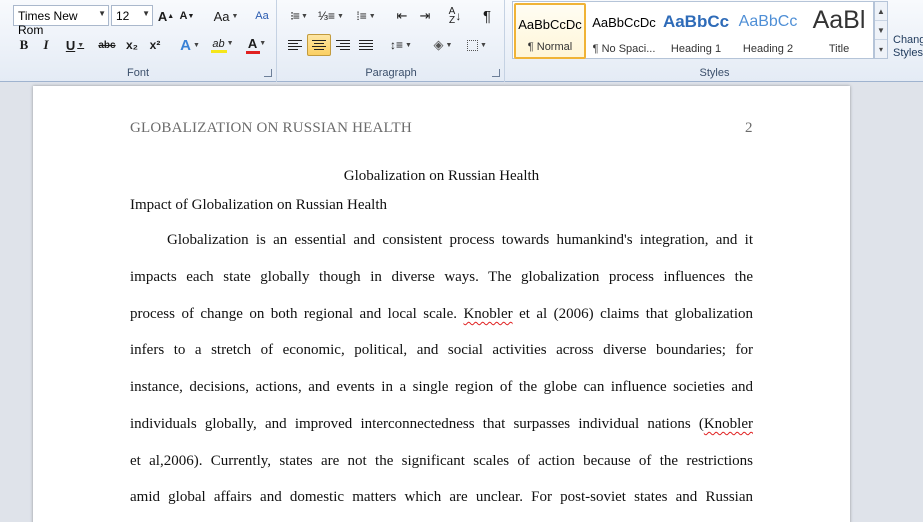 The image size is (923, 522). Describe the element at coordinates (397, 45) in the screenshot. I see `line-spacing-icon: ↕≡` at that location.